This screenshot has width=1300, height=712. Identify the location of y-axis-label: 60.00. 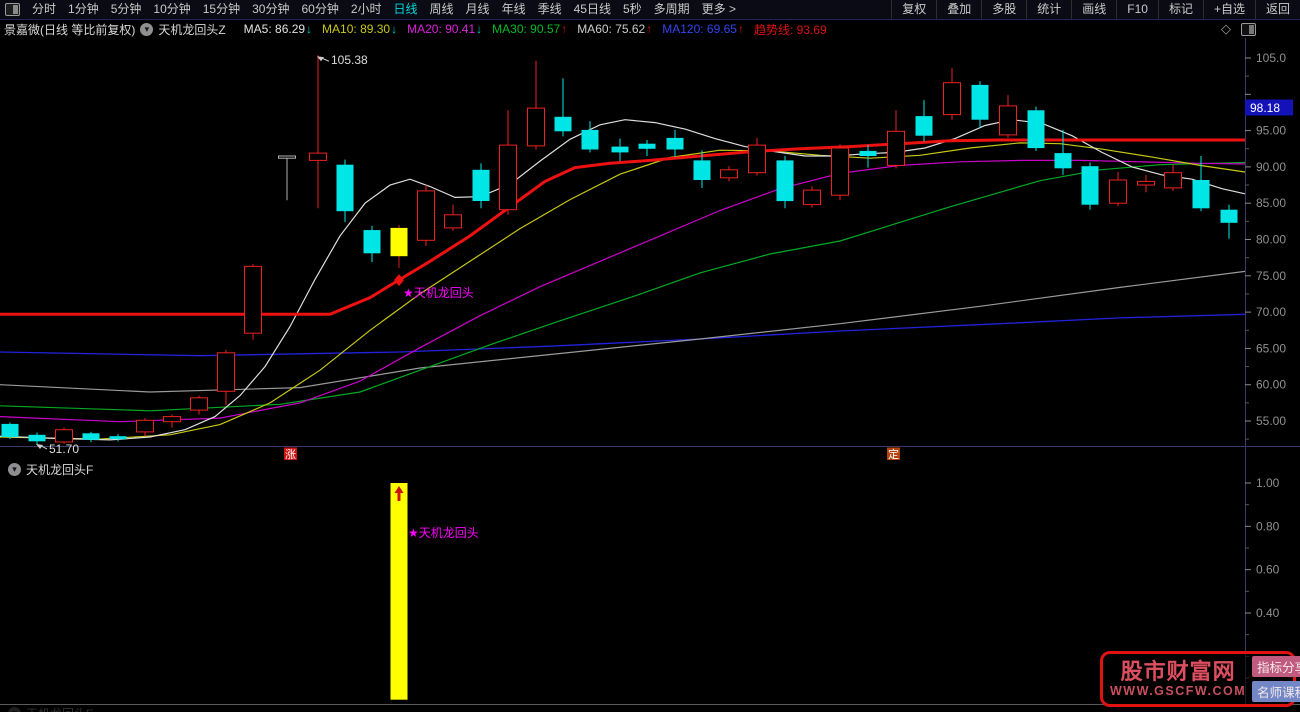
(1271, 385).